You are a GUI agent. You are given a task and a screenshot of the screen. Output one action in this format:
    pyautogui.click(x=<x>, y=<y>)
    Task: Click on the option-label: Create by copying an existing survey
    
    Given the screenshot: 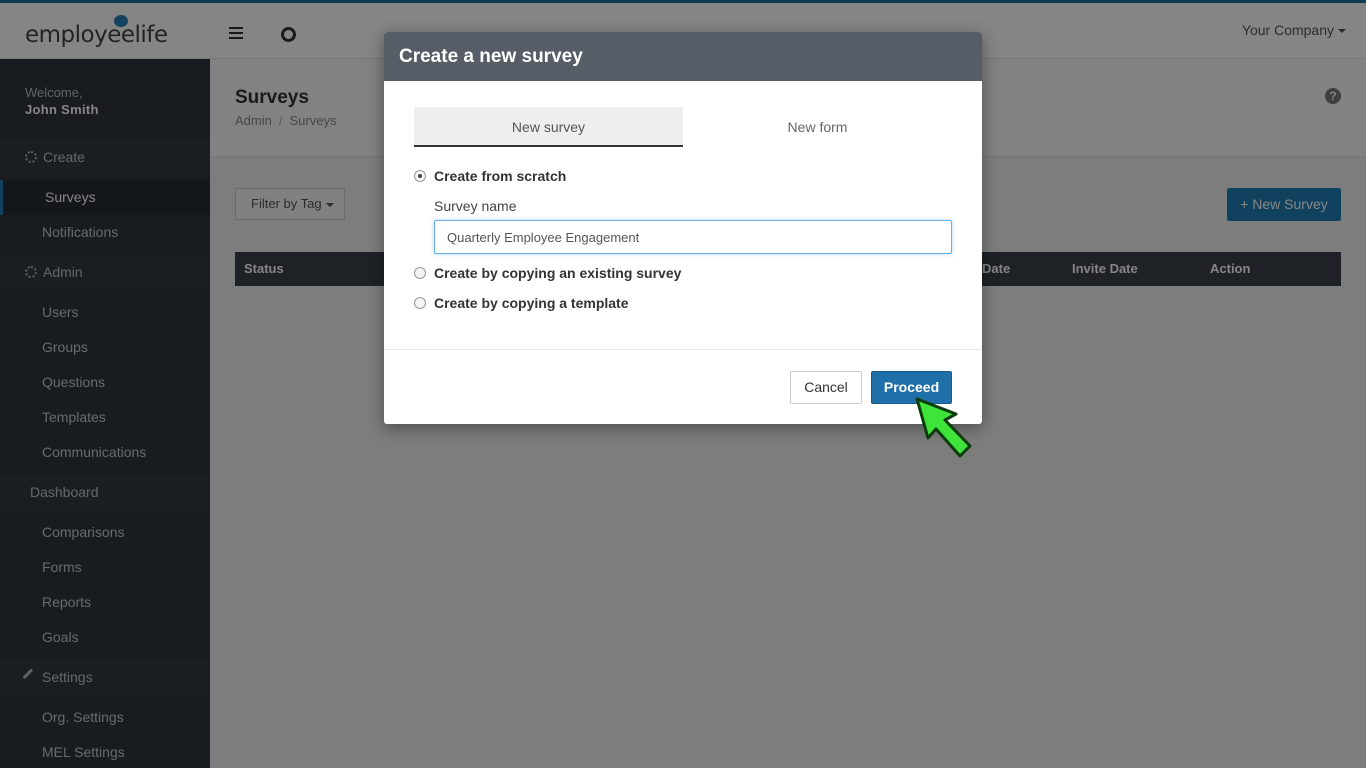 What is the action you would take?
    pyautogui.click(x=558, y=273)
    